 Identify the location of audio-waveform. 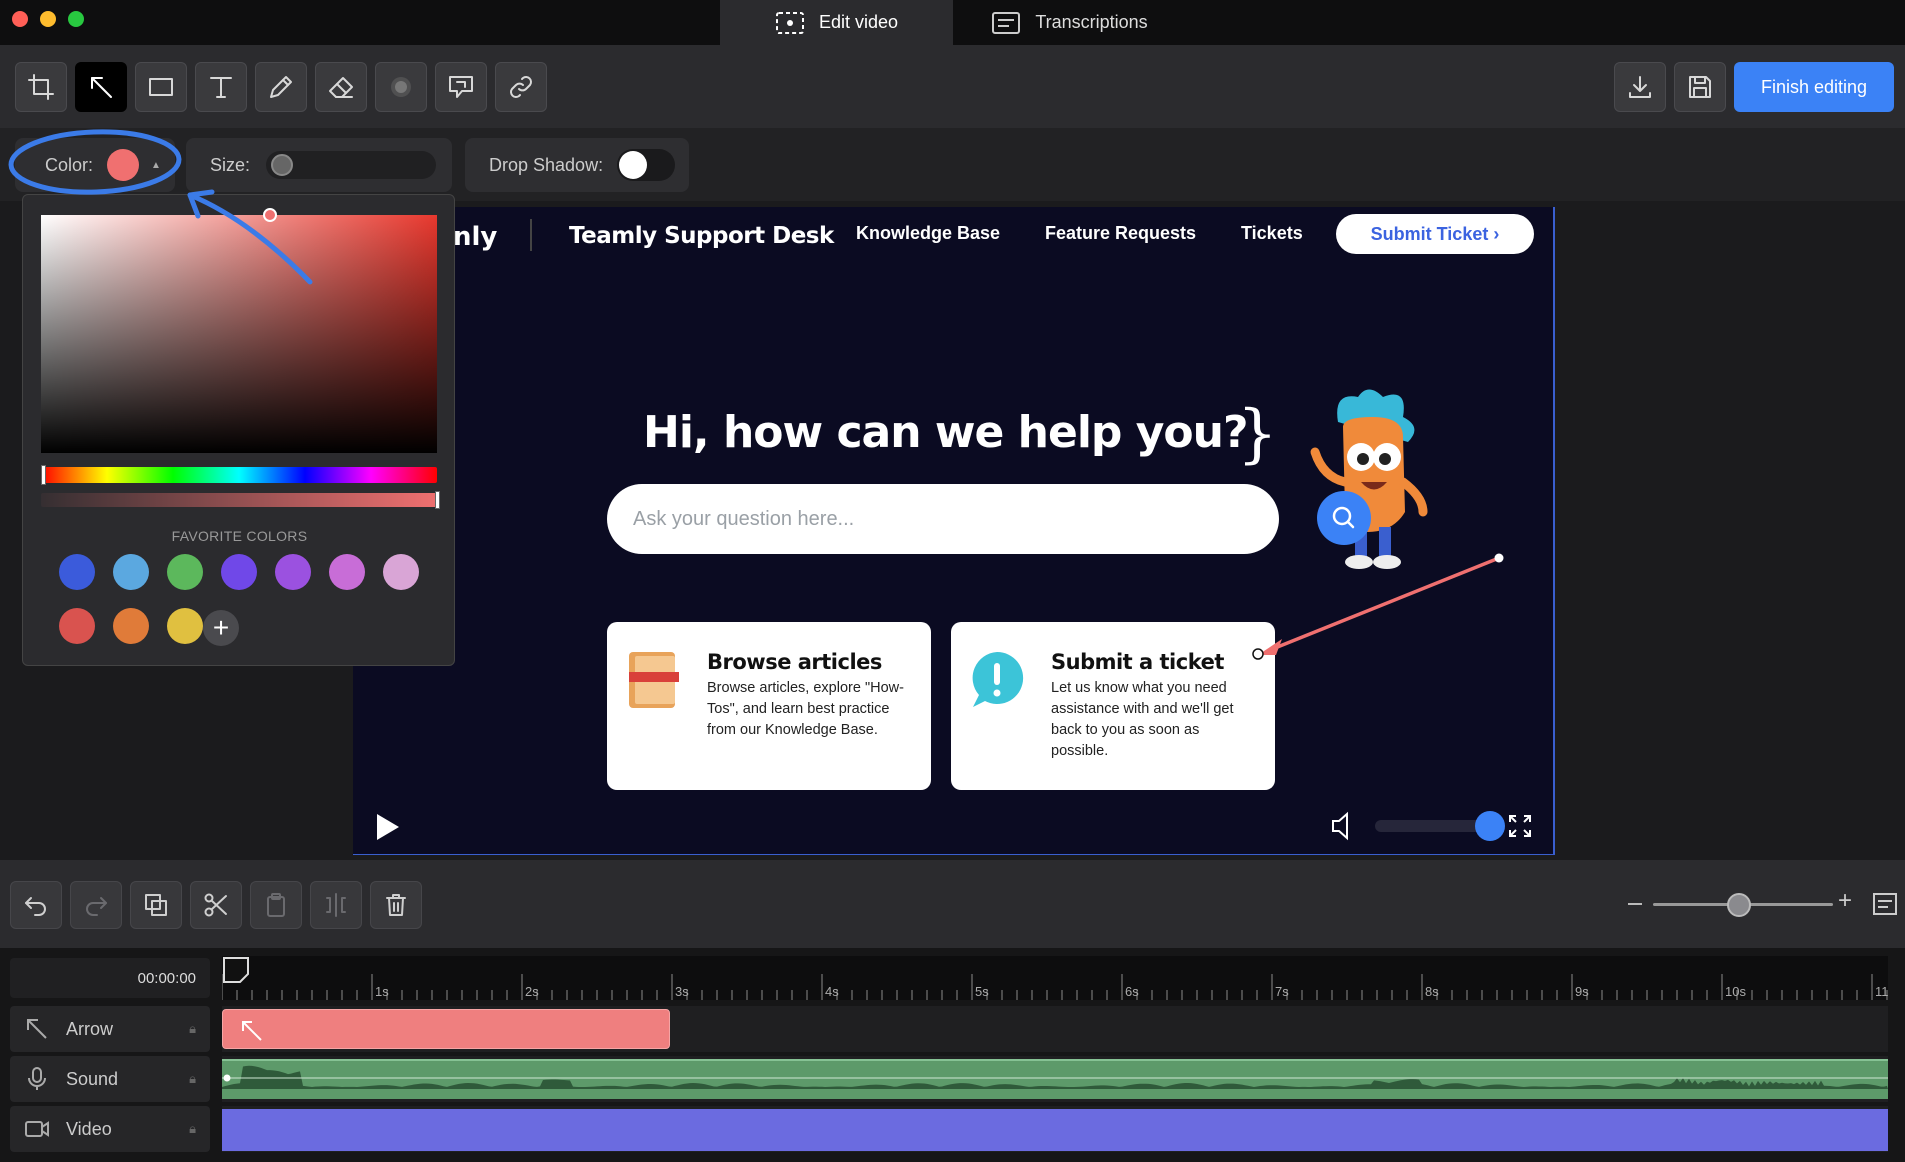
(1055, 1077).